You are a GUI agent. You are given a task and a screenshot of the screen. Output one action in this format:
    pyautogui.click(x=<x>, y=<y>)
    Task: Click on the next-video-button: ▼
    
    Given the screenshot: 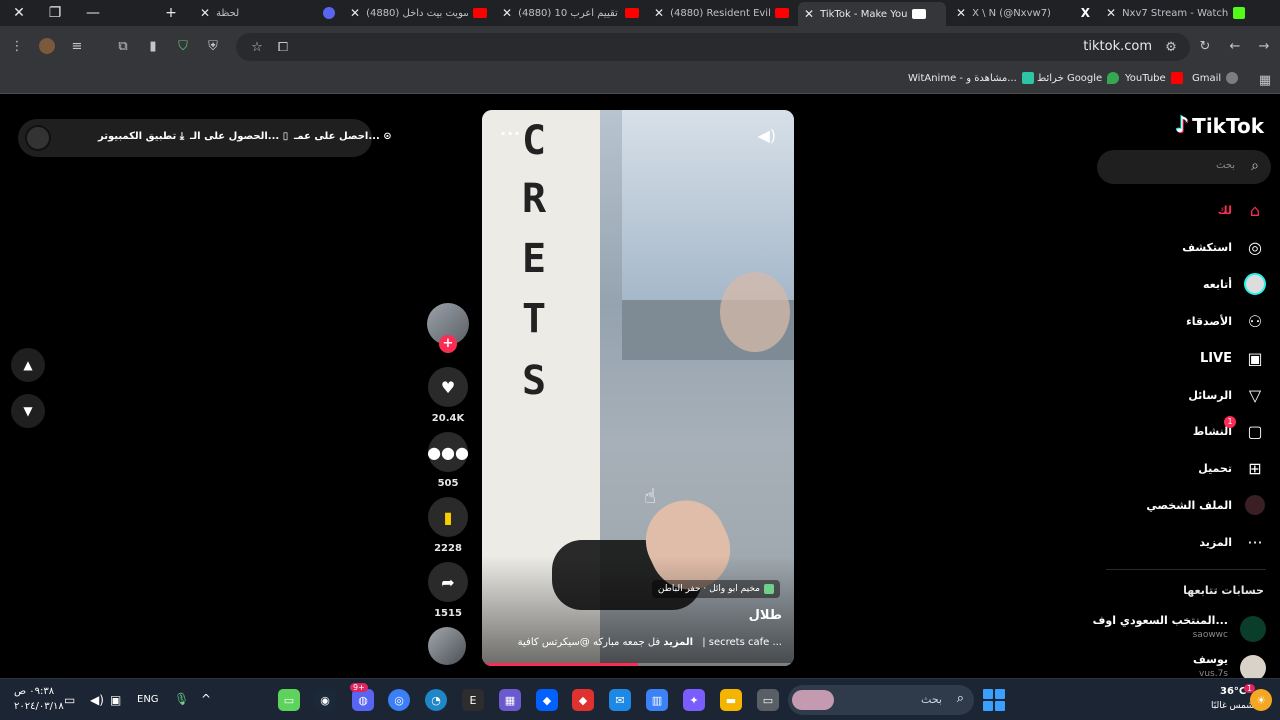 What is the action you would take?
    pyautogui.click(x=28, y=411)
    